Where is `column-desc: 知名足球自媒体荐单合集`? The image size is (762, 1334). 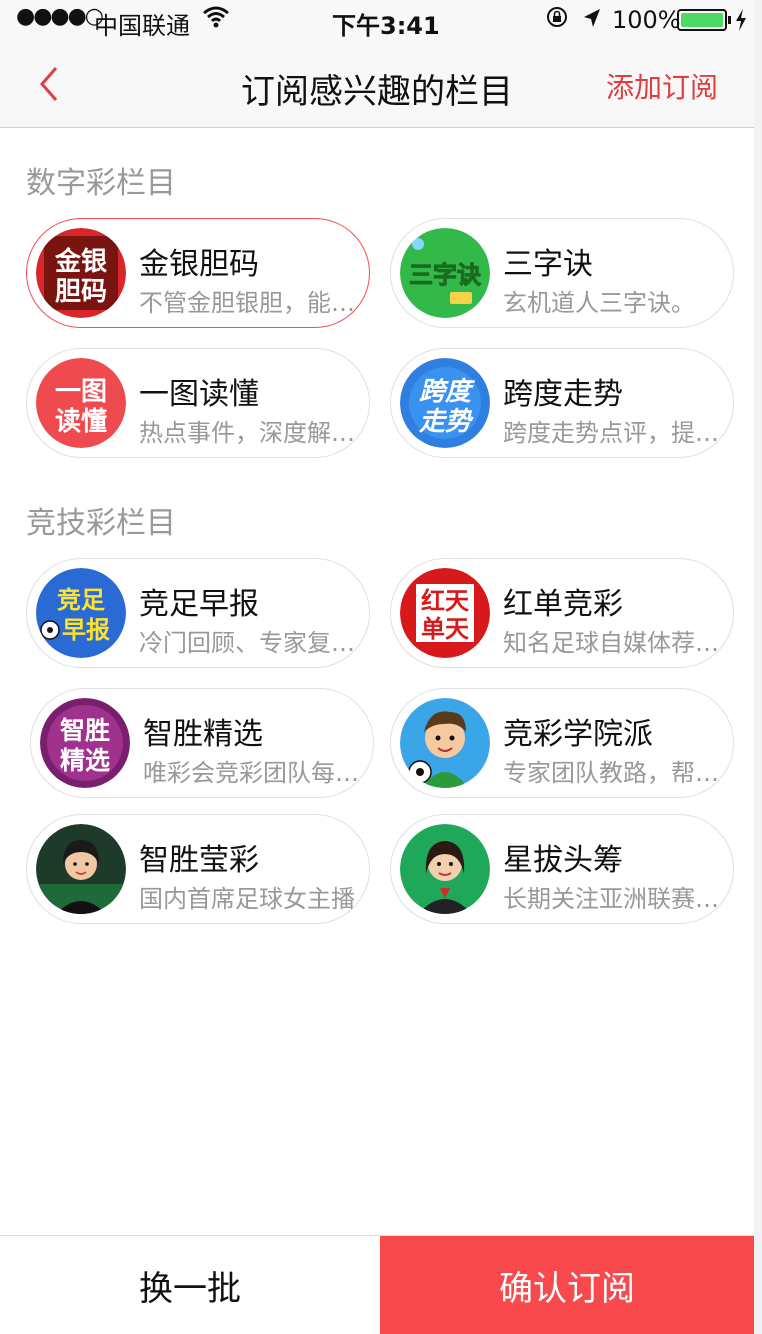 column-desc: 知名足球自媒体荐单合集 is located at coordinates (614, 643).